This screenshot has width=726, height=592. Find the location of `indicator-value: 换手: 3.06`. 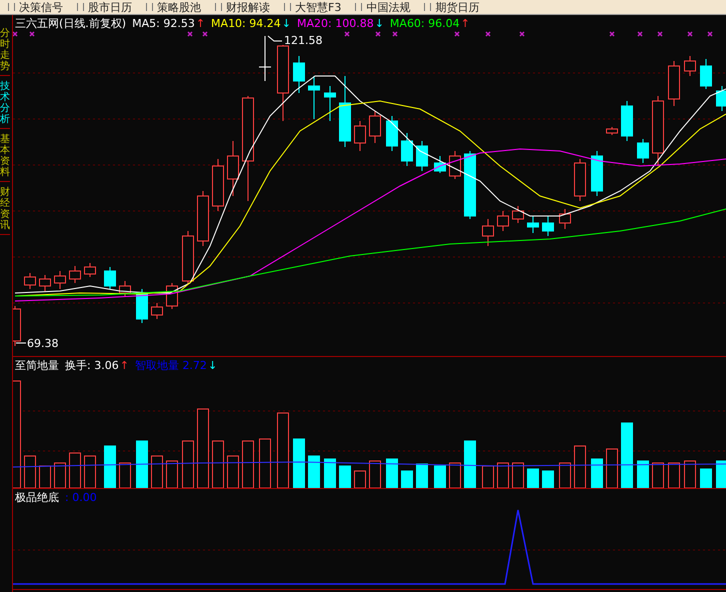

indicator-value: 换手: 3.06 is located at coordinates (92, 365).